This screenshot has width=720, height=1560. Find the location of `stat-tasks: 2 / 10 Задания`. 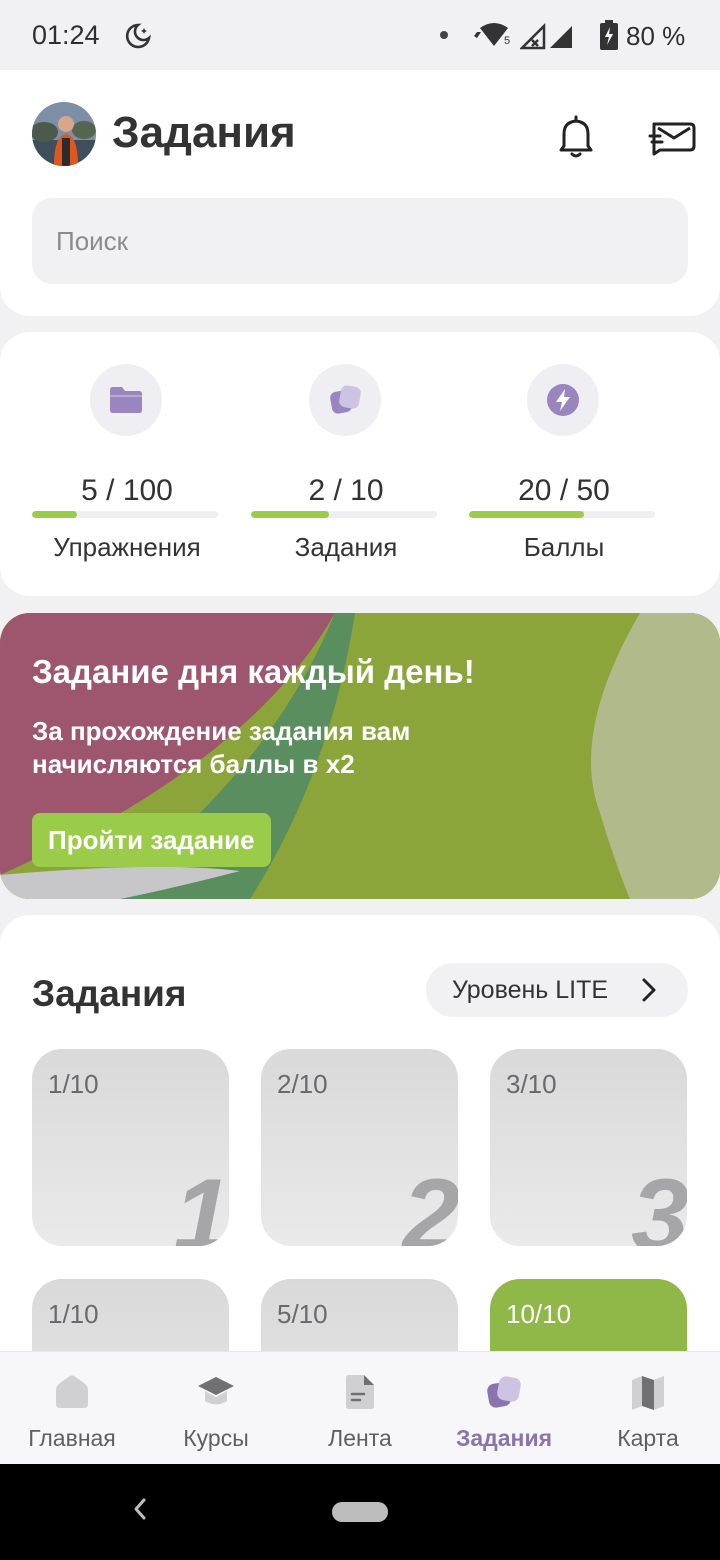

stat-tasks: 2 / 10 Задания is located at coordinates (346, 464).